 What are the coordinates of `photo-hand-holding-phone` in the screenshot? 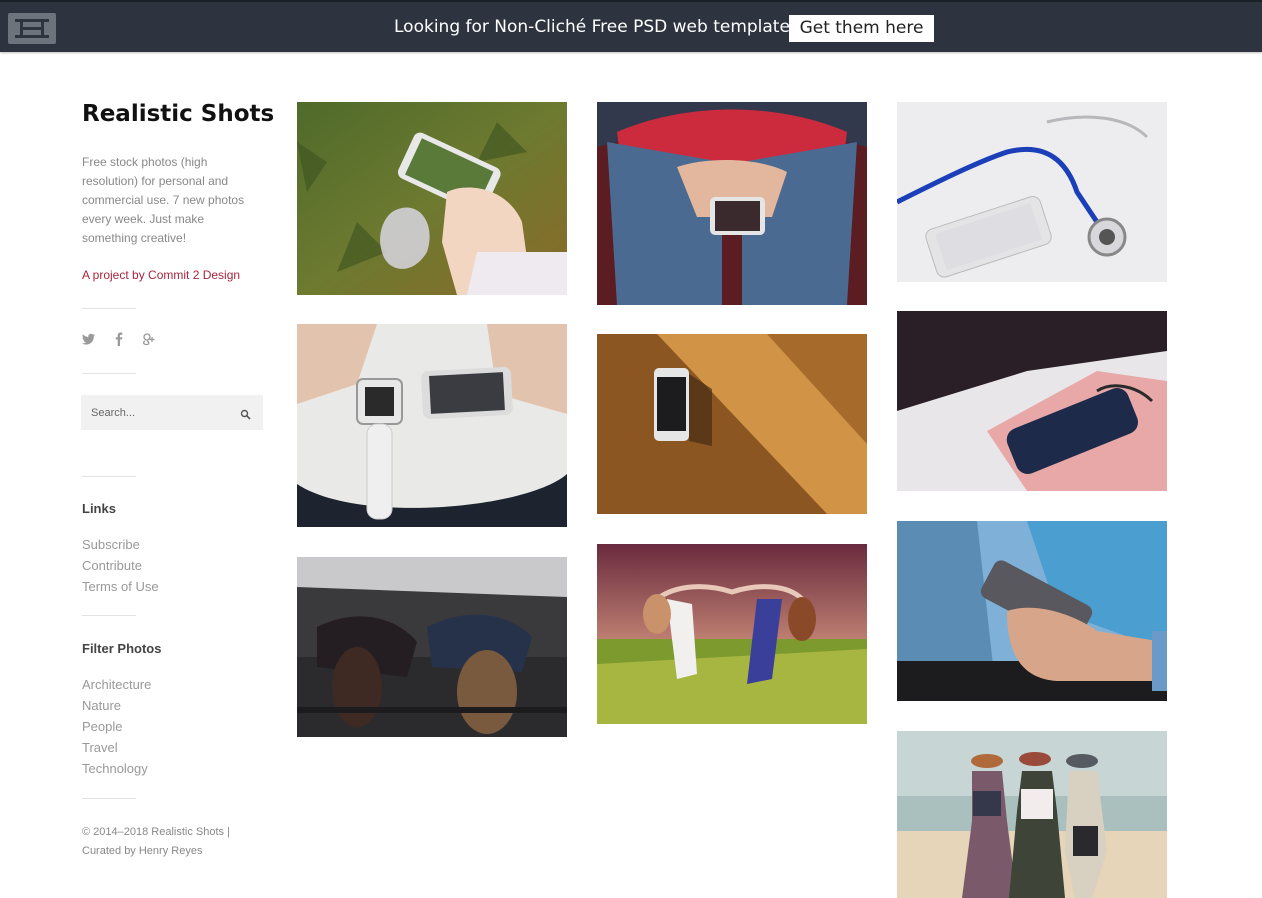 It's located at (1032, 611).